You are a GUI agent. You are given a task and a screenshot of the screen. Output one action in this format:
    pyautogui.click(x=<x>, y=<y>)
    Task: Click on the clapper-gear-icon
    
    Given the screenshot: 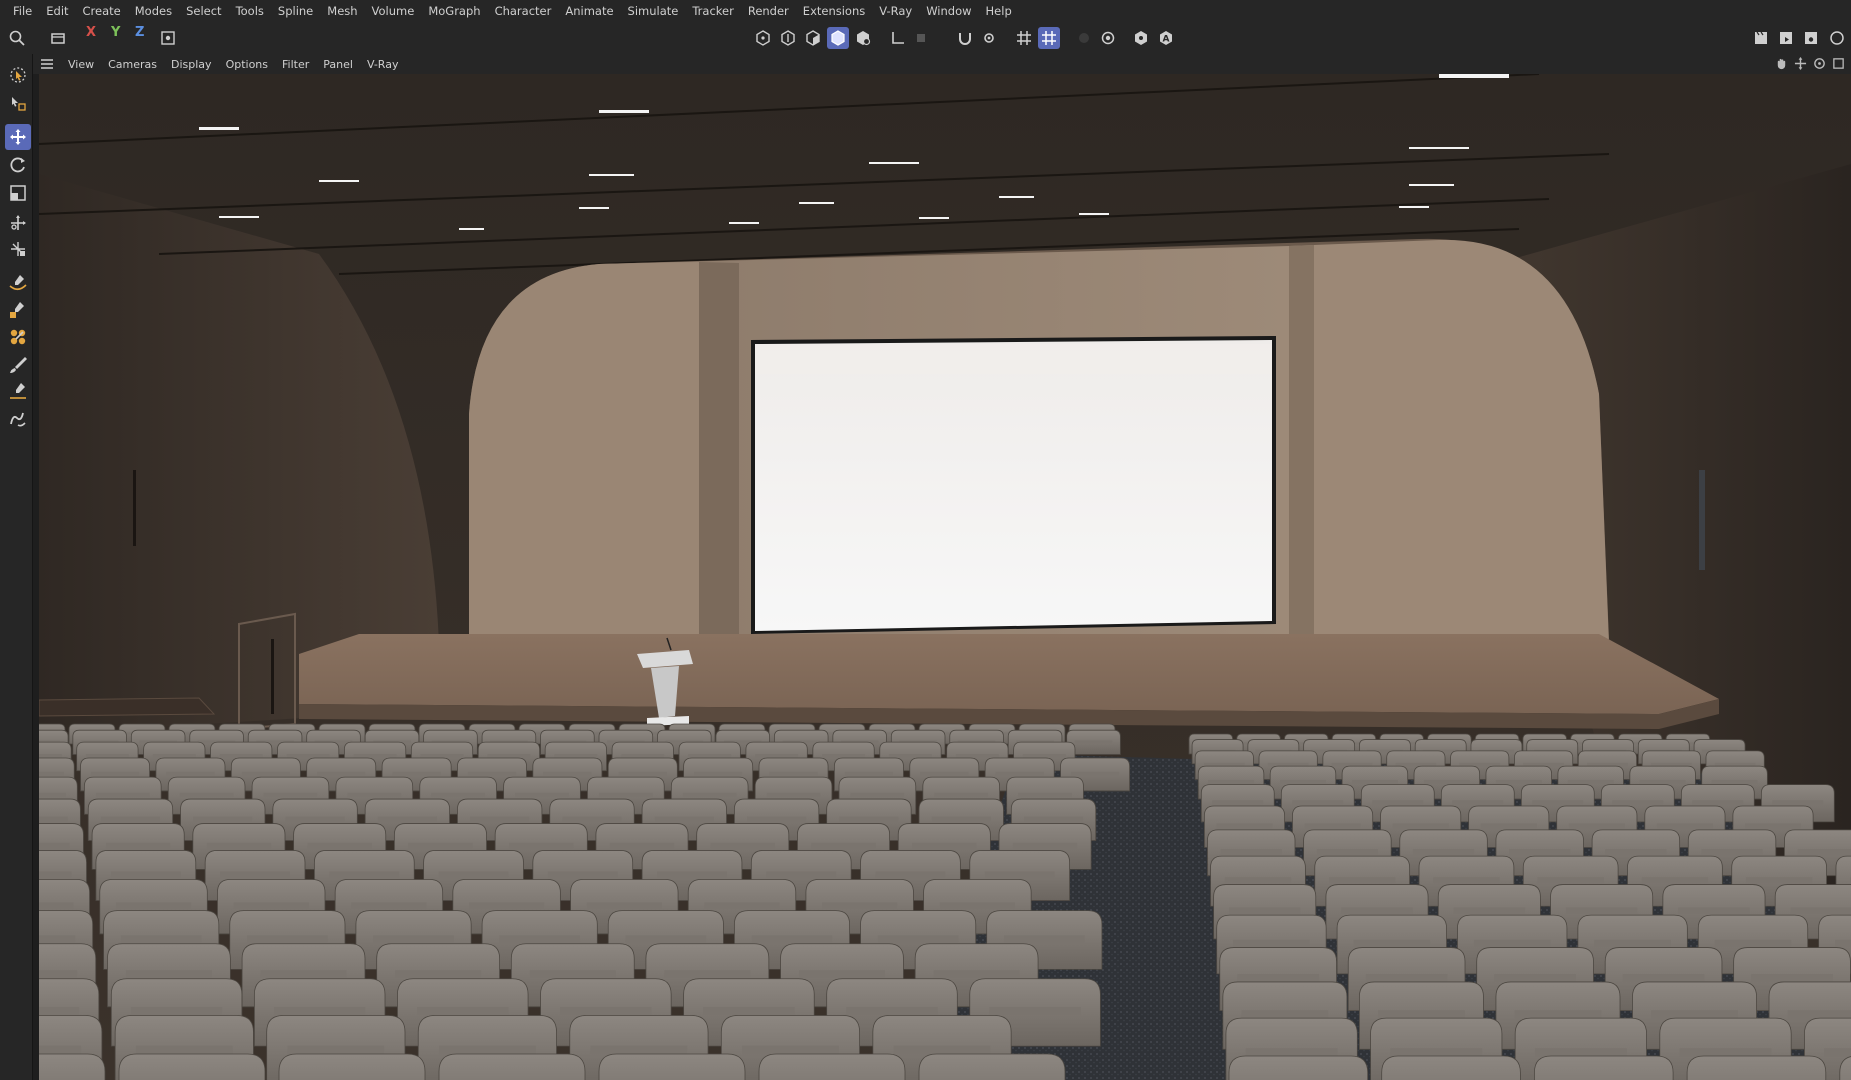 What is the action you would take?
    pyautogui.click(x=1811, y=38)
    